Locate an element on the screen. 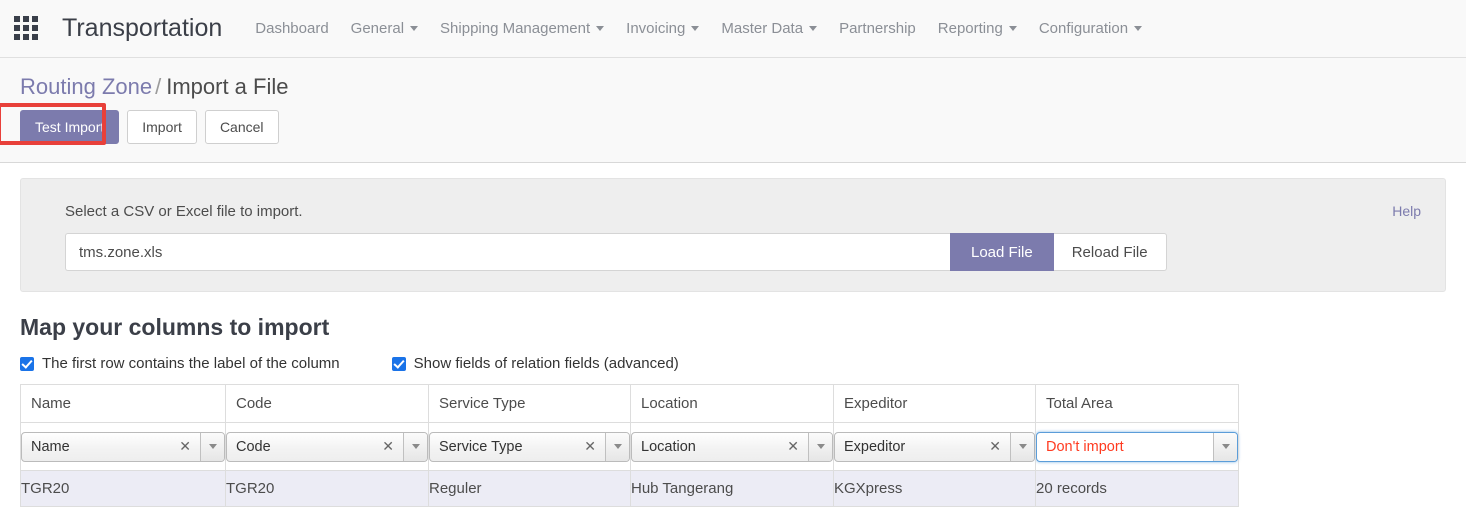  mapping-cell: Name ✕ is located at coordinates (123, 446).